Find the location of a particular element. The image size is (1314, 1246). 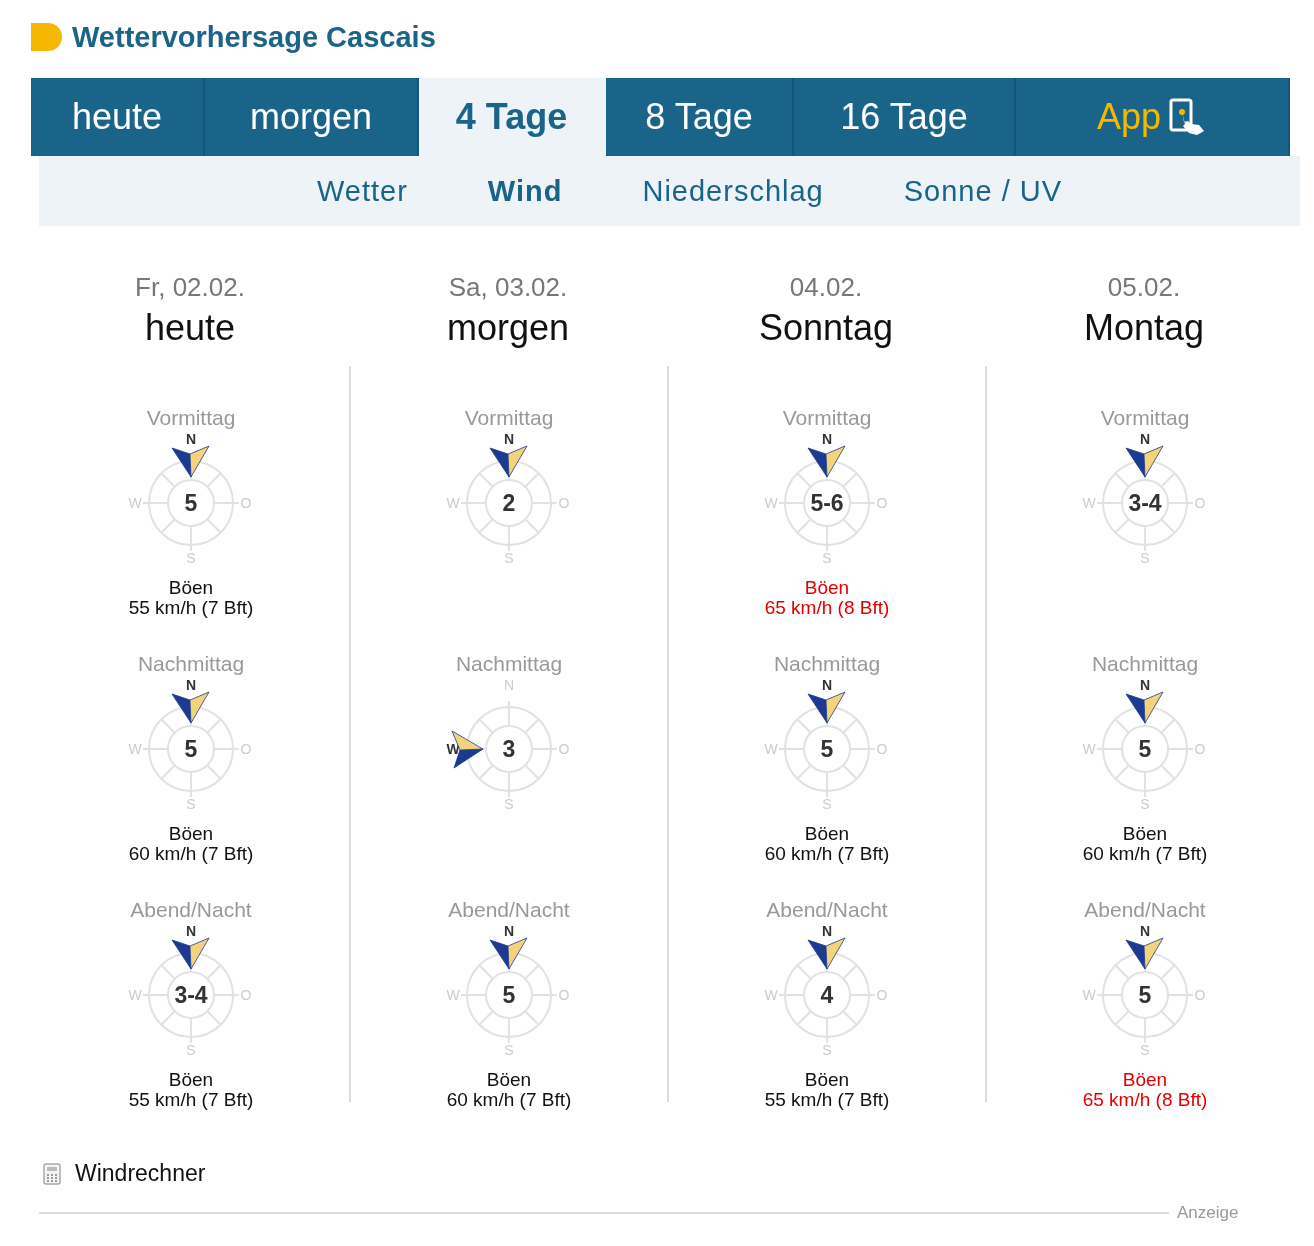

period-tab: 4 Tage is located at coordinates (512, 117).